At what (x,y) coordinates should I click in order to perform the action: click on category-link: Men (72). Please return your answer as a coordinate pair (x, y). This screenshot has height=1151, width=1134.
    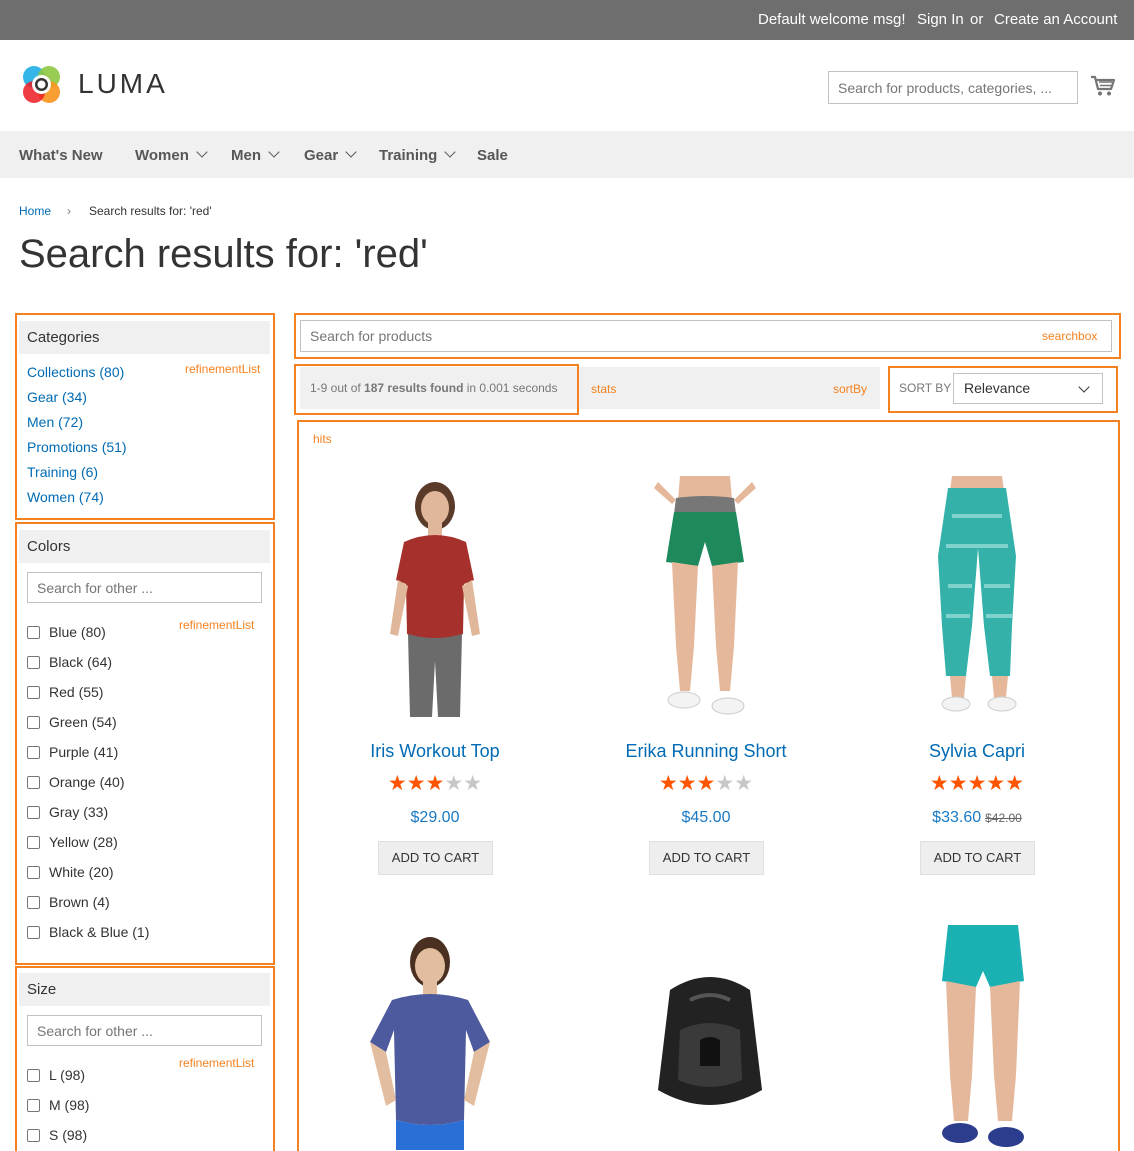
    Looking at the image, I should click on (55, 422).